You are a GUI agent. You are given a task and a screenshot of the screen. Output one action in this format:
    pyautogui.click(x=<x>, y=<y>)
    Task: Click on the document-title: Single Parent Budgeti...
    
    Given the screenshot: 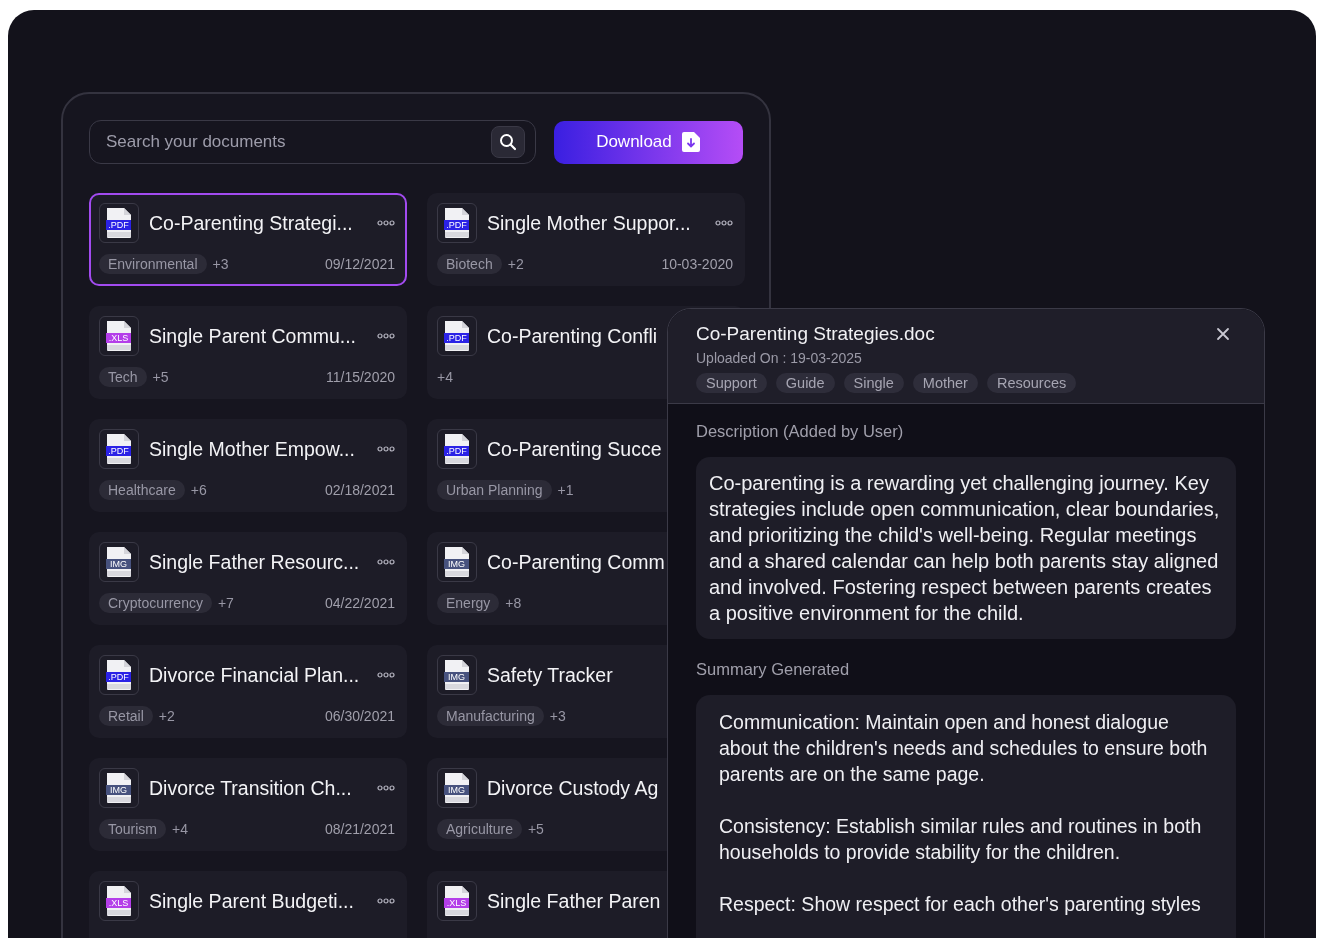 What is the action you would take?
    pyautogui.click(x=251, y=901)
    